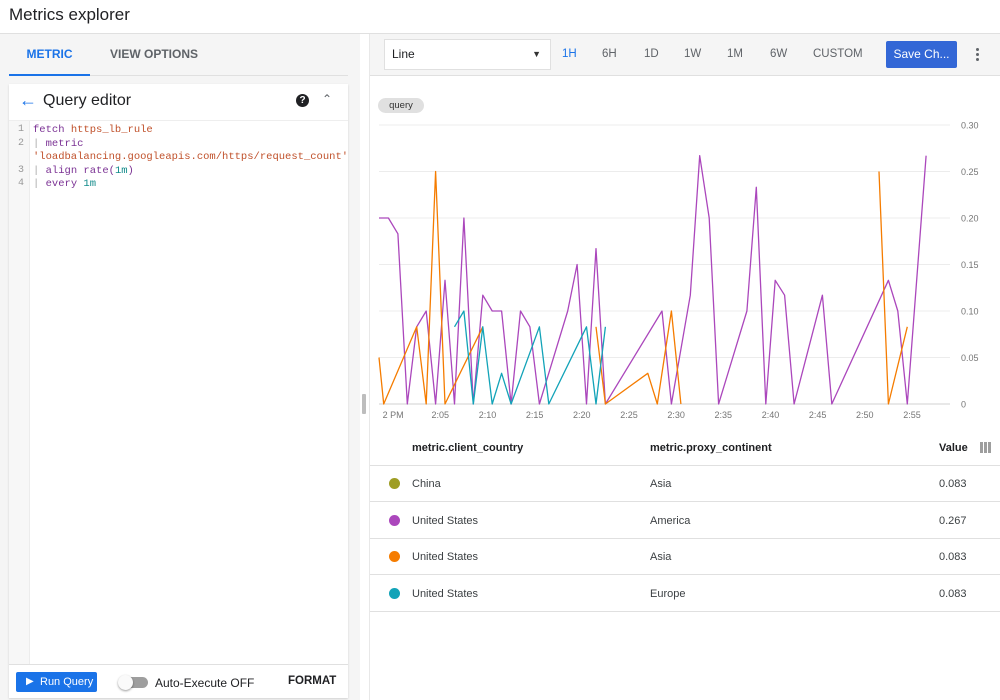 The height and width of the screenshot is (700, 1000). Describe the element at coordinates (19, 393) in the screenshot. I see `line-number-gutter: 1 2 3 4` at that location.